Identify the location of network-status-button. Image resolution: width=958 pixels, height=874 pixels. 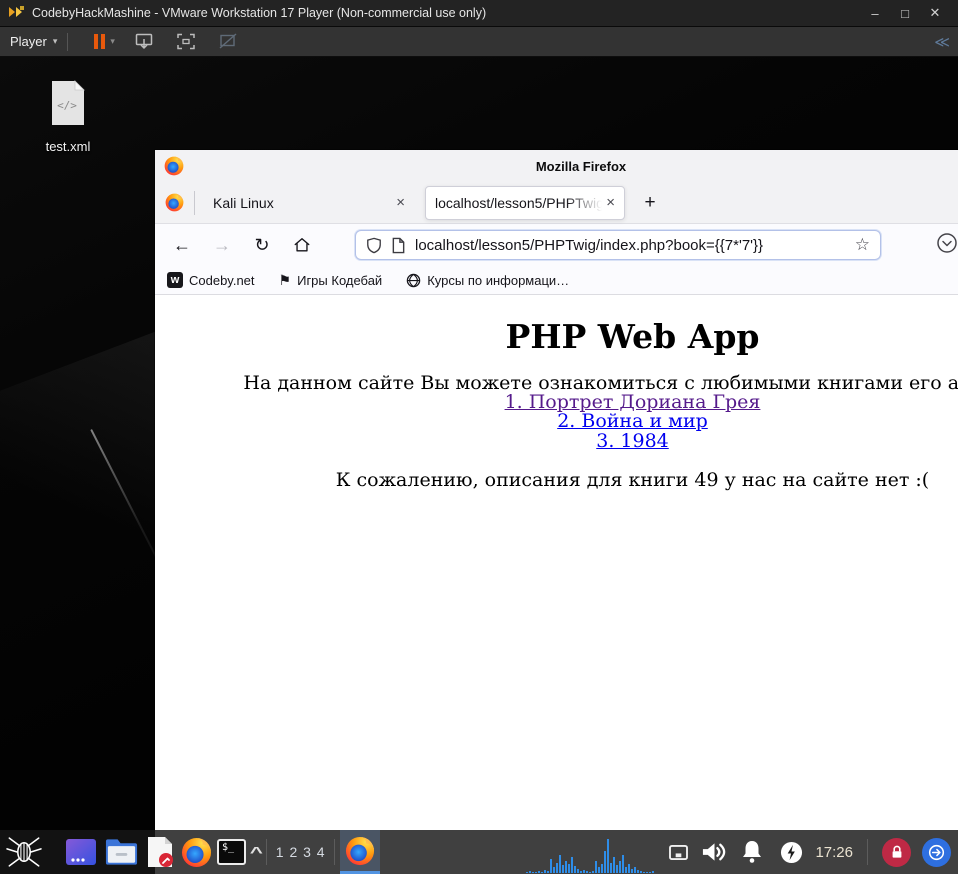
(678, 852).